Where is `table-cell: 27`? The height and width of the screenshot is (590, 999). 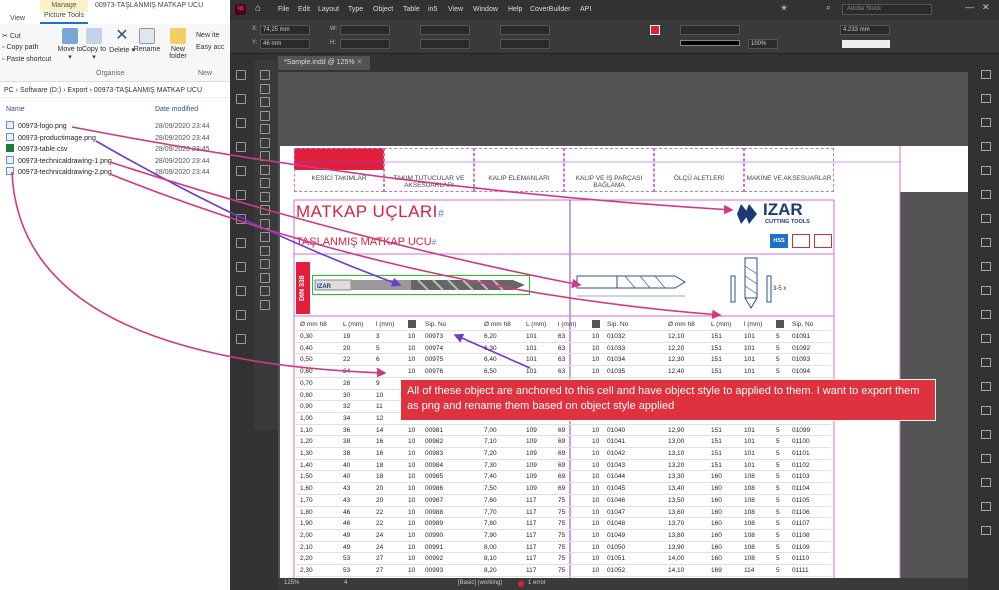 table-cell: 27 is located at coordinates (379, 570).